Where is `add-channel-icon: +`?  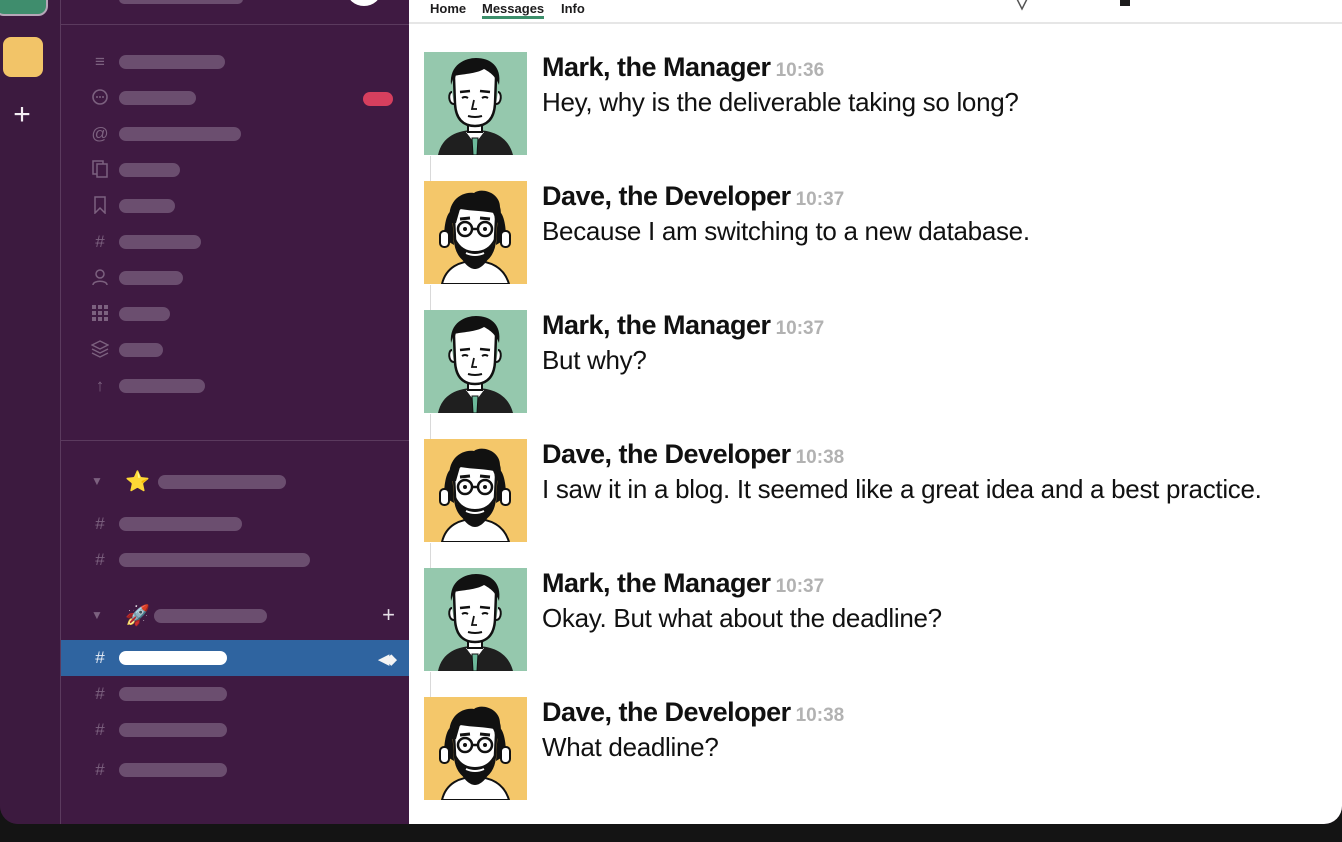 add-channel-icon: + is located at coordinates (388, 615).